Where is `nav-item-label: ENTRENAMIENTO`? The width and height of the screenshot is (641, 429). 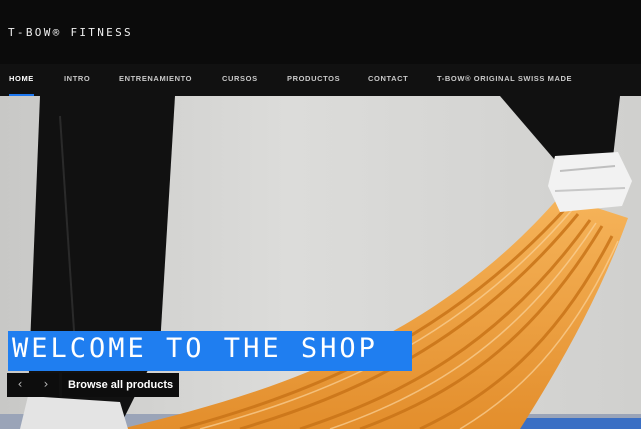 nav-item-label: ENTRENAMIENTO is located at coordinates (156, 78).